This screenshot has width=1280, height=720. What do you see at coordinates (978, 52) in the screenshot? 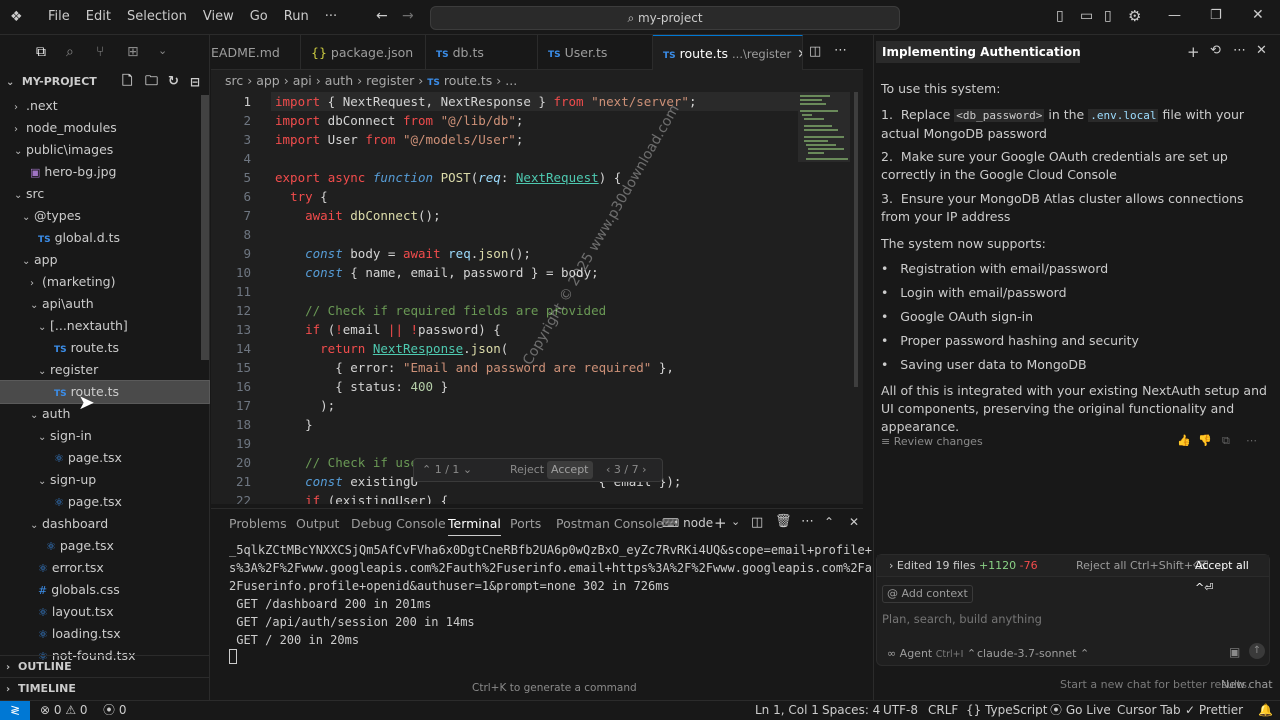
I see `chat-title-tab: Implementing Authentication for Thi` at bounding box center [978, 52].